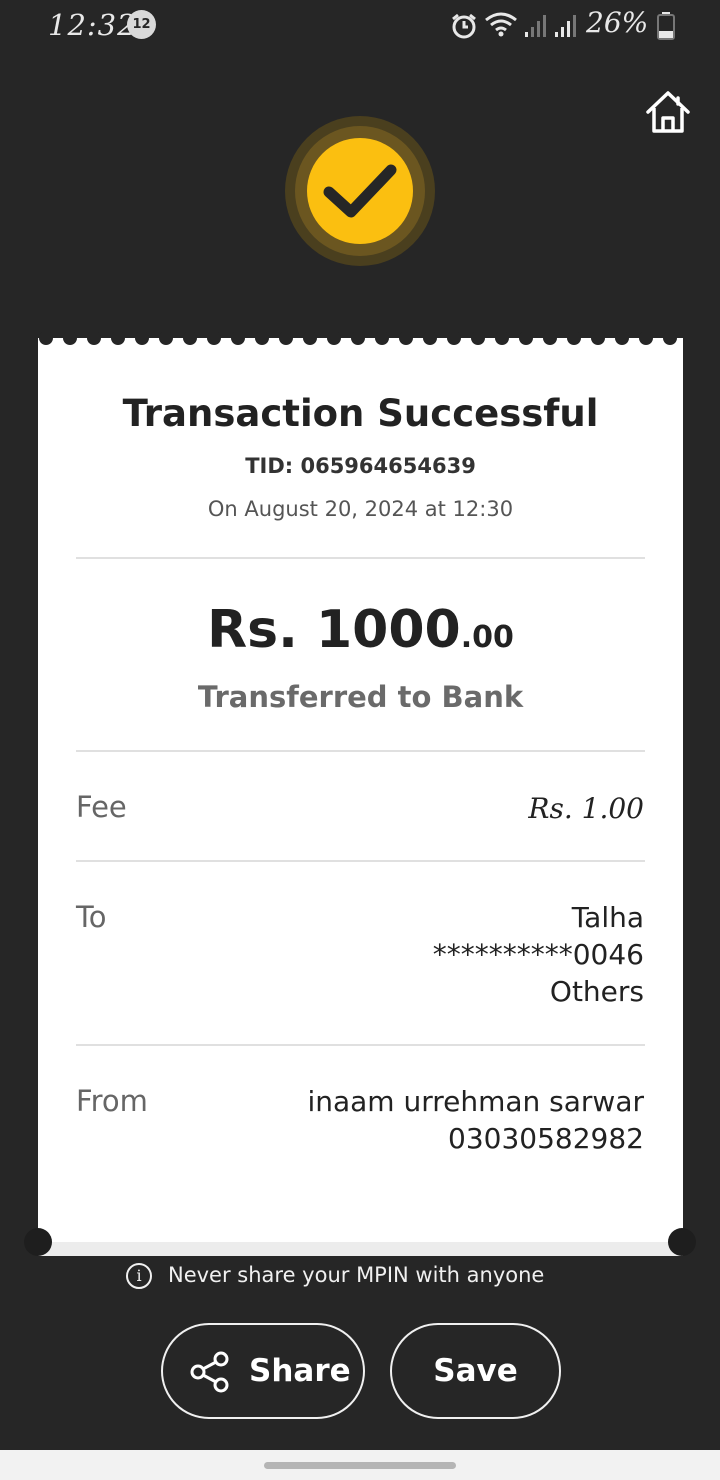 This screenshot has height=1480, width=720. I want to click on receipt-scallop-edge, so click(360, 338).